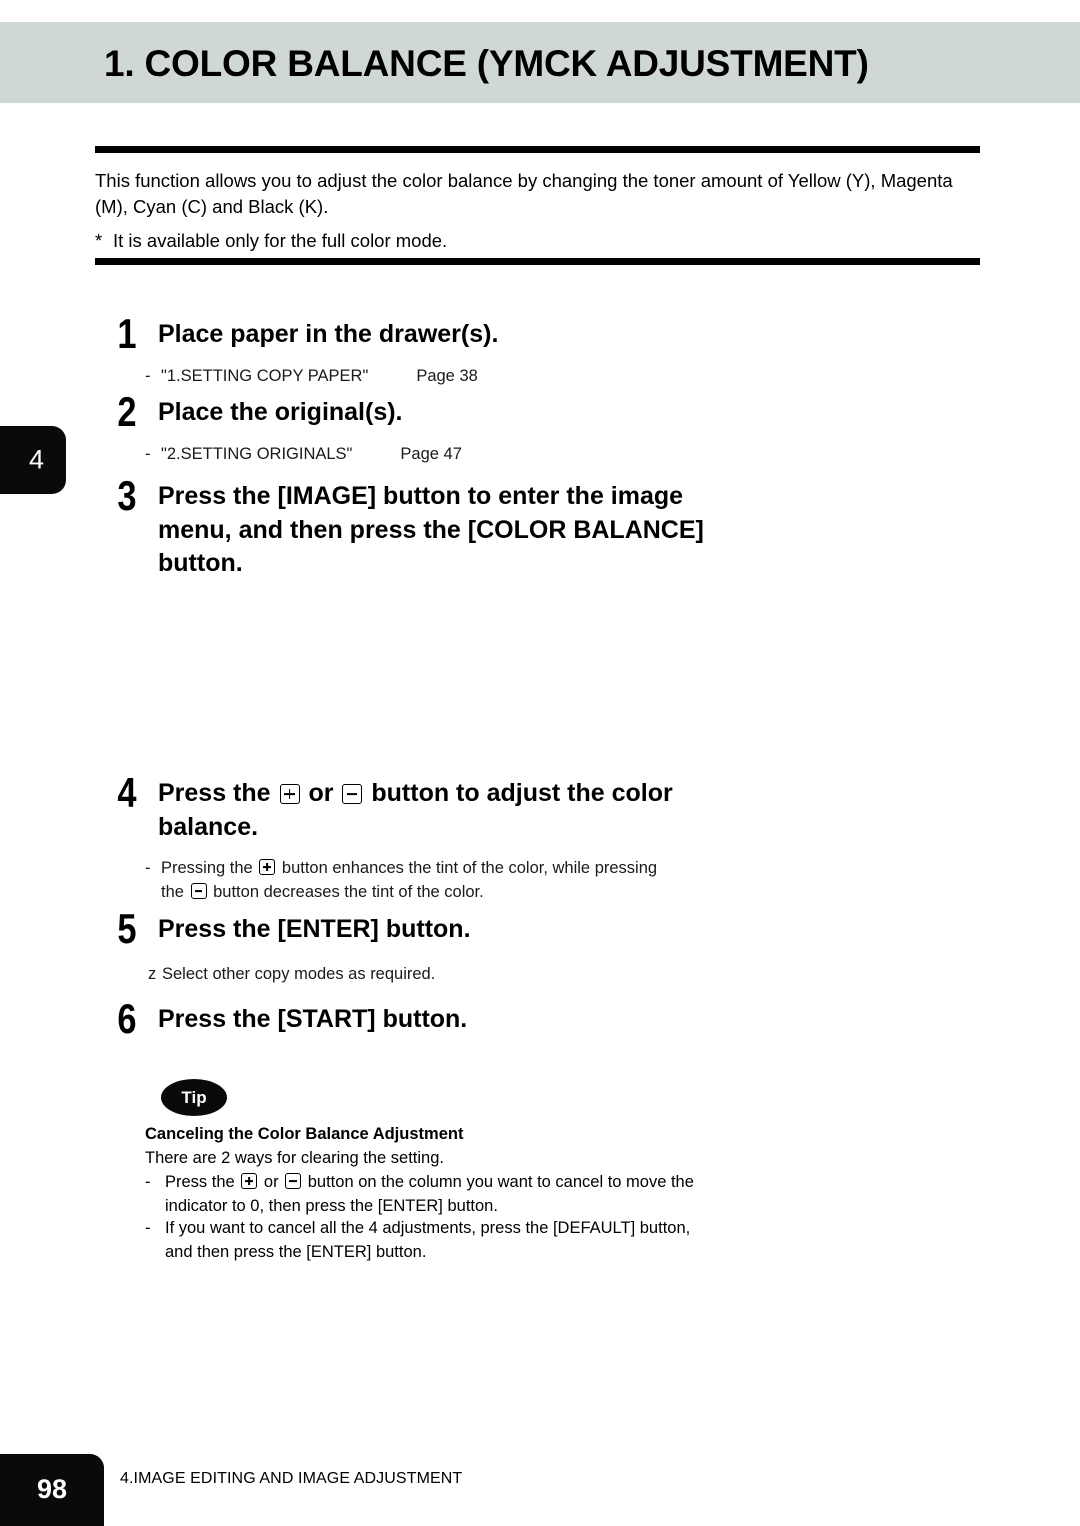  I want to click on step-4-note-dash: -, so click(148, 868).